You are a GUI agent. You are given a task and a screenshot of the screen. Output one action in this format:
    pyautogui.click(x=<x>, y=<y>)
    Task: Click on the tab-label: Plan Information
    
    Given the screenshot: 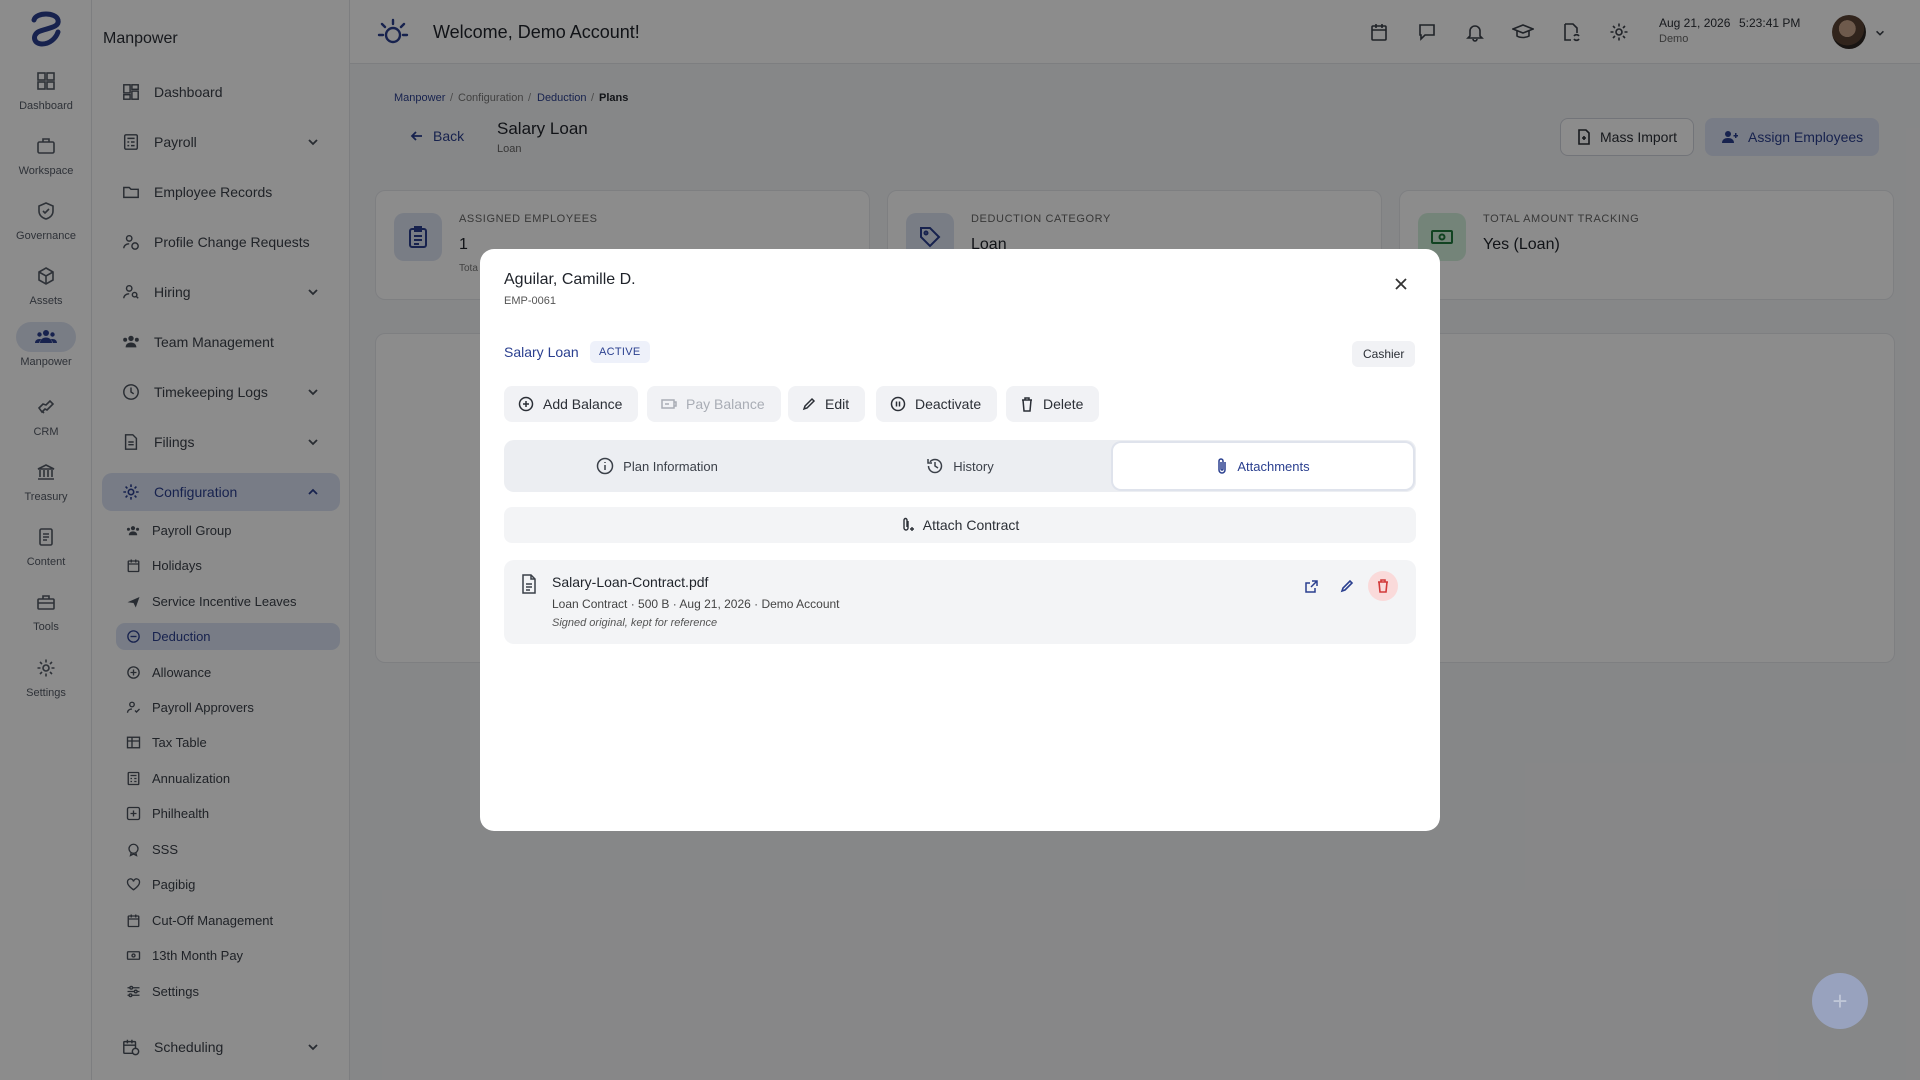 What is the action you would take?
    pyautogui.click(x=670, y=466)
    